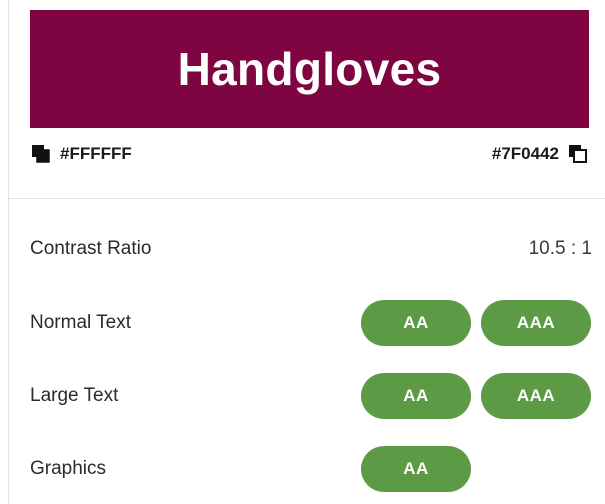 This screenshot has height=504, width=605. I want to click on large-text-label: Large Text, so click(74, 395).